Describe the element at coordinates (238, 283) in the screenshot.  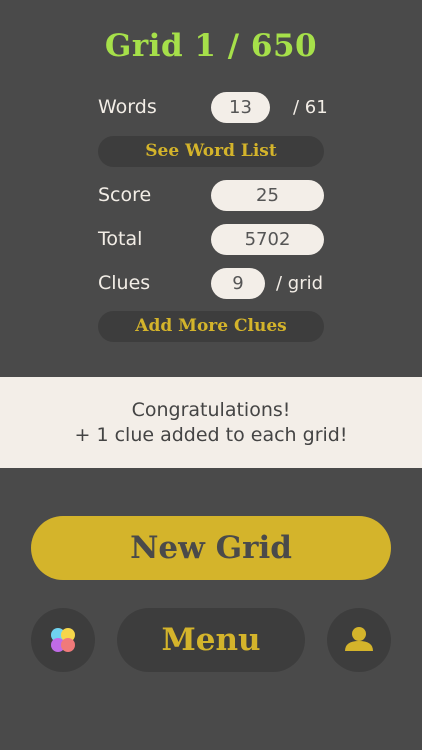
I see `clues-count-field: 9` at that location.